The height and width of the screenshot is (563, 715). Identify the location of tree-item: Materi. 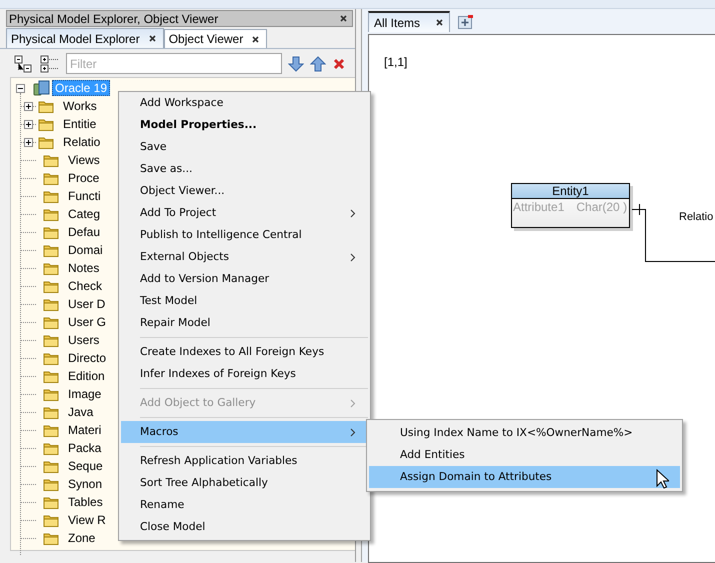
(84, 430).